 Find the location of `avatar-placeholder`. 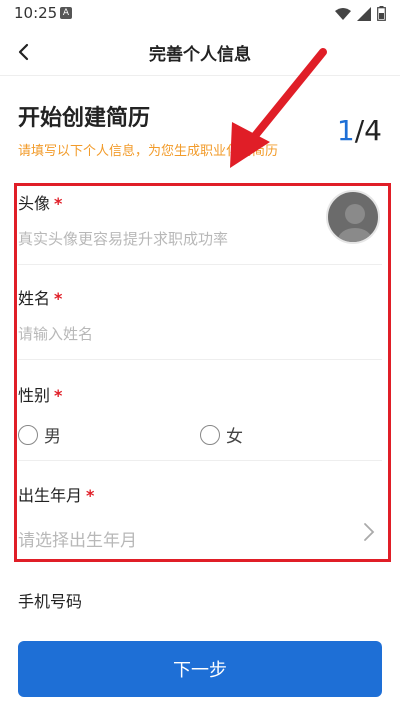

avatar-placeholder is located at coordinates (353, 217).